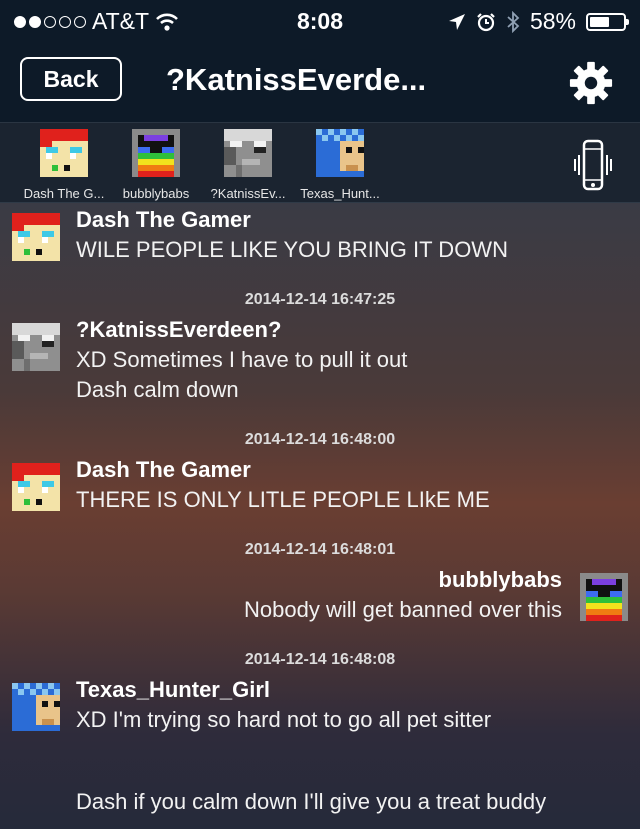 The width and height of the screenshot is (640, 829). What do you see at coordinates (292, 249) in the screenshot?
I see `message-text: WILE PEOPLE LIKE YOU BRING IT DOWN` at bounding box center [292, 249].